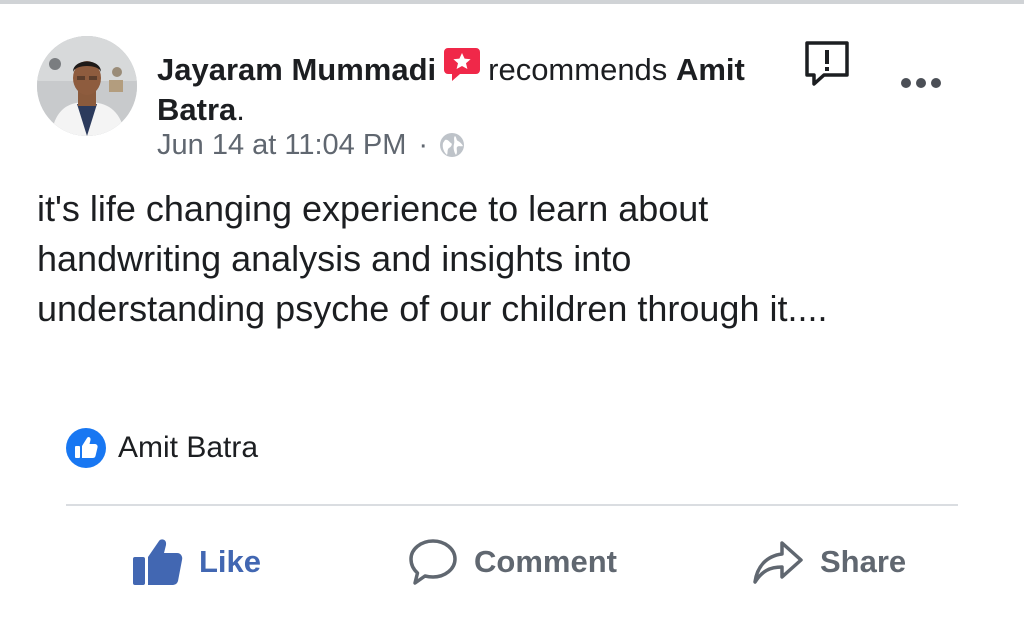 The height and width of the screenshot is (624, 1024). Describe the element at coordinates (86, 448) in the screenshot. I see `like-badge-icon` at that location.